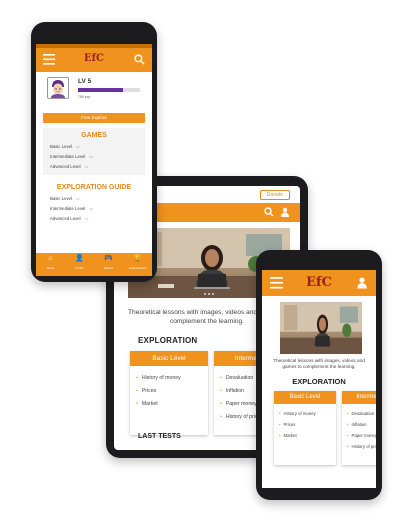  I want to click on games-advanced-level: Advanced Level ⌵, so click(94, 167).